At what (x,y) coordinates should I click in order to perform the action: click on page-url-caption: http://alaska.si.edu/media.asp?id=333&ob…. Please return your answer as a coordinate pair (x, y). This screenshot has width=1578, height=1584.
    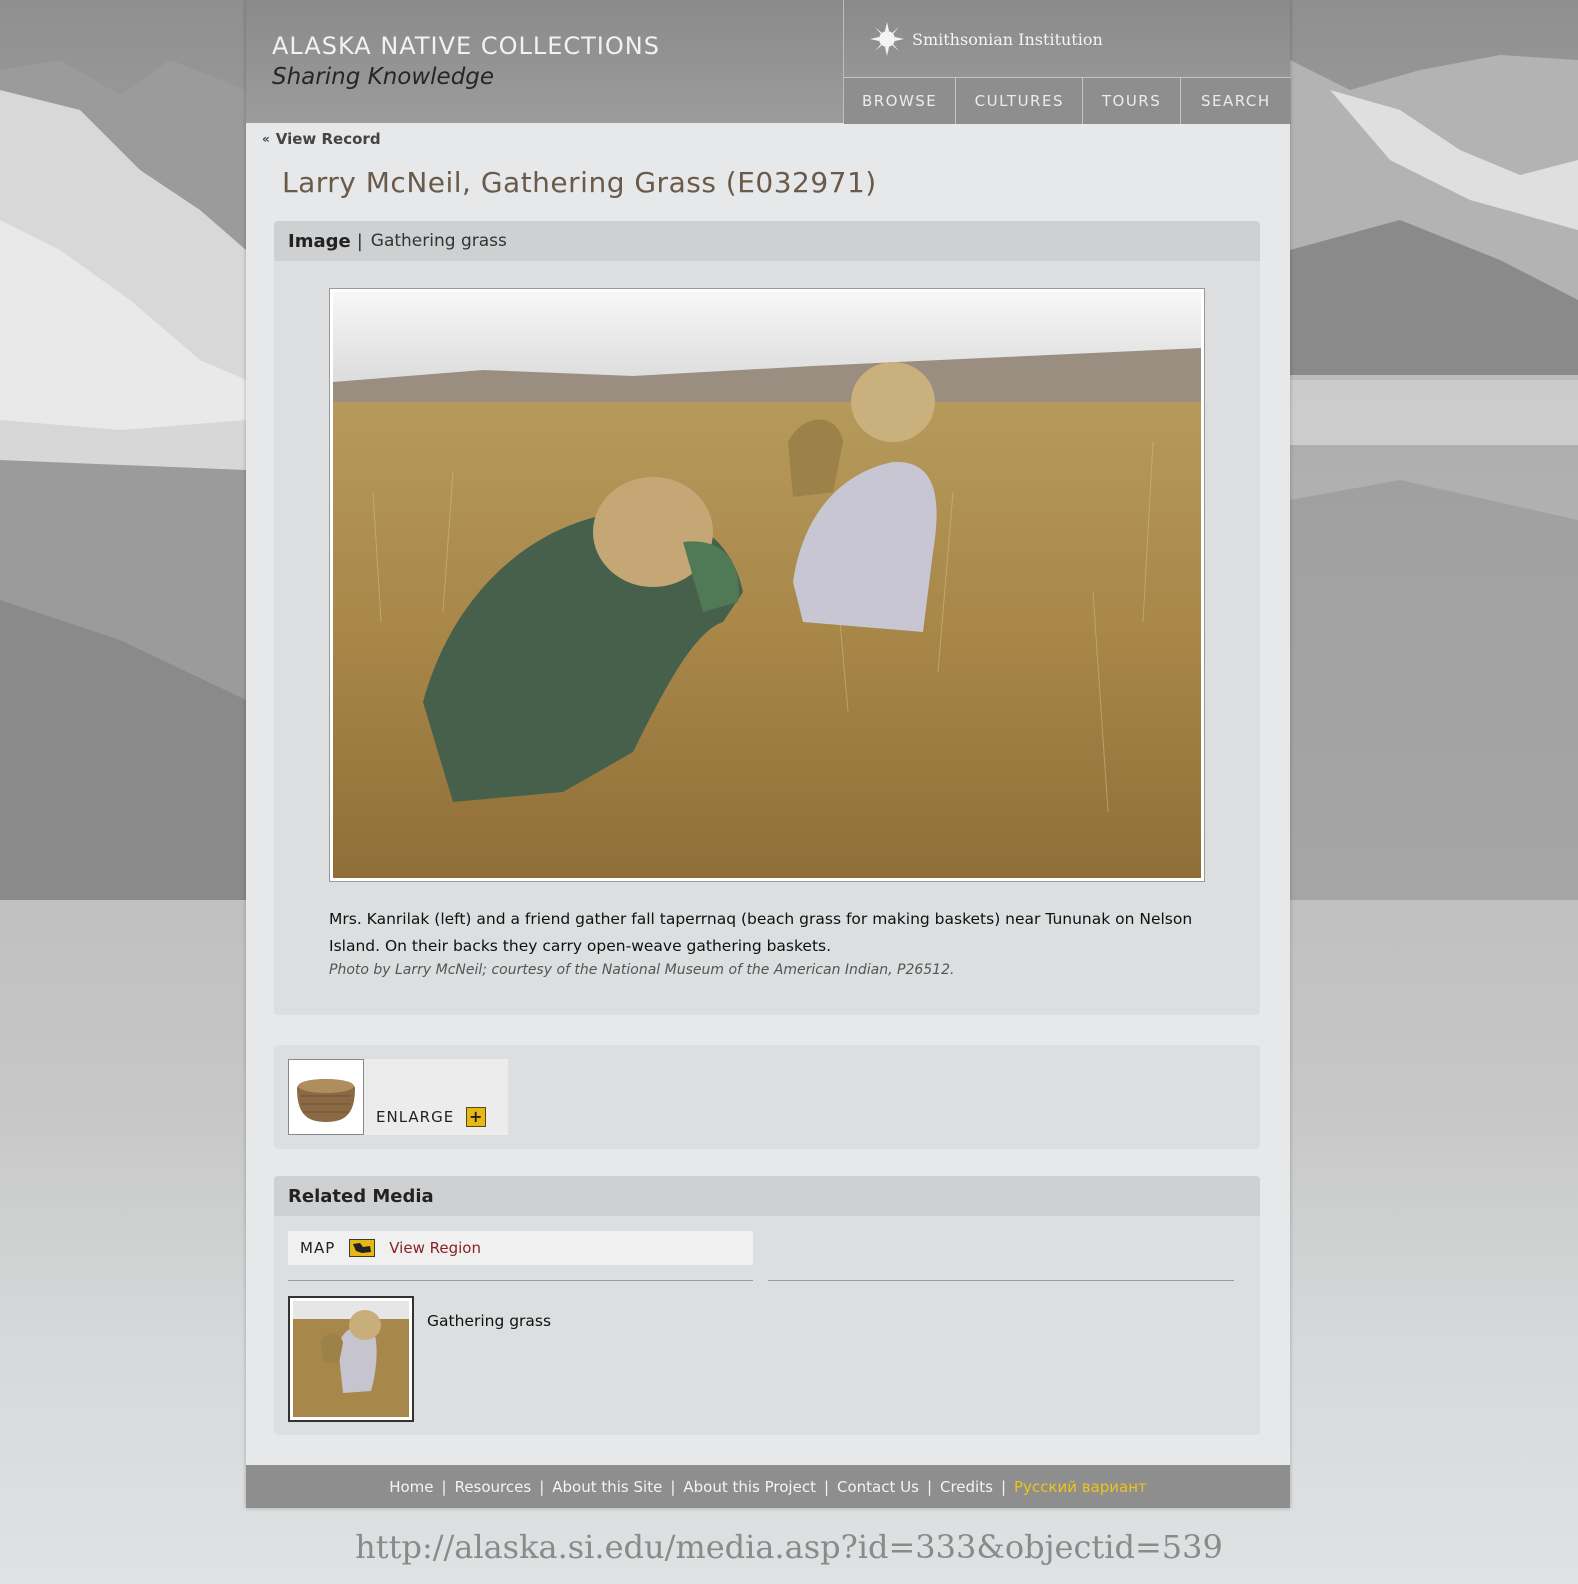
    Looking at the image, I should click on (789, 1547).